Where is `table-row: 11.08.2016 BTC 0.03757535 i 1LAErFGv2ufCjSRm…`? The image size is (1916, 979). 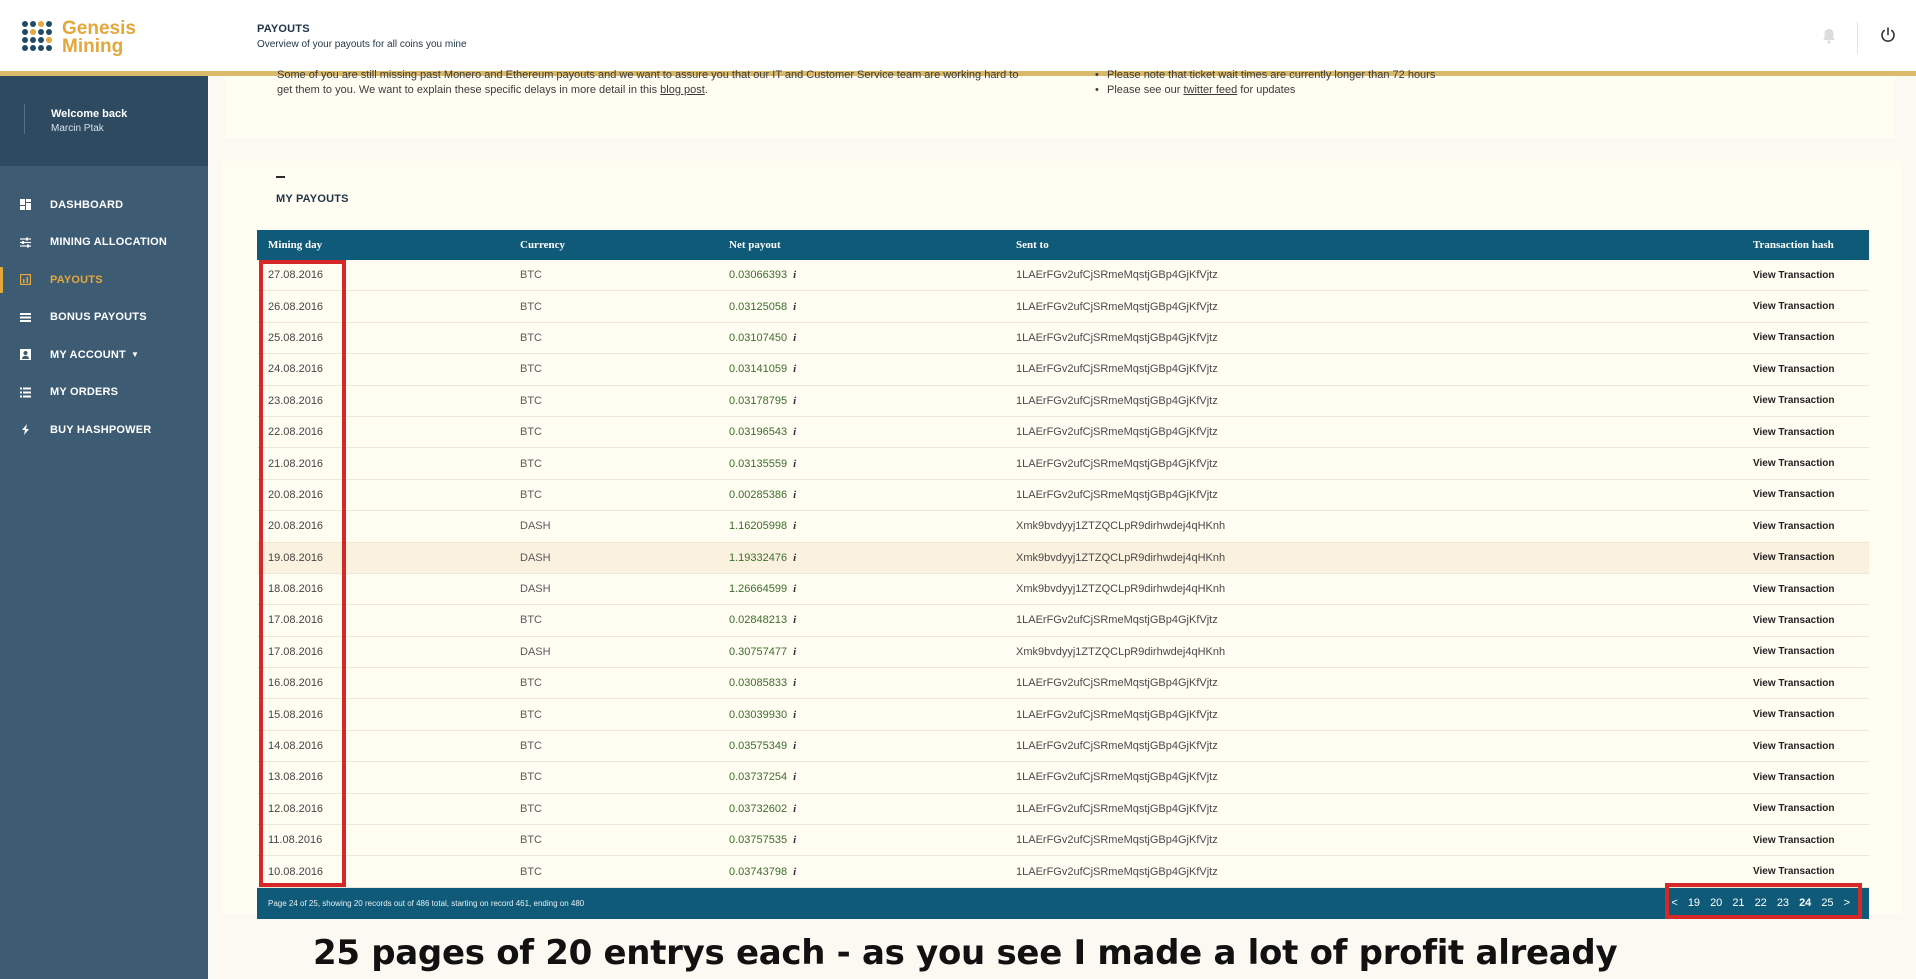
table-row: 11.08.2016 BTC 0.03757535 i 1LAErFGv2ufCjSRm… is located at coordinates (1063, 841).